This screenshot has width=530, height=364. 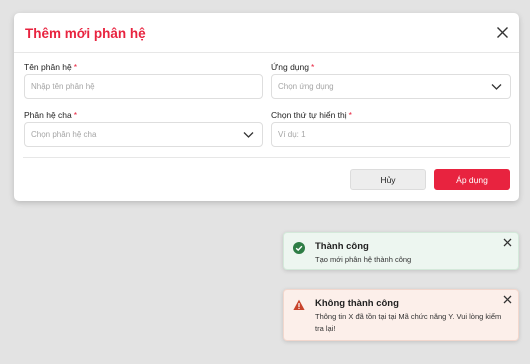 I want to click on success-toast: Thành công Tạo mới phân hệ thành công, so click(x=401, y=251).